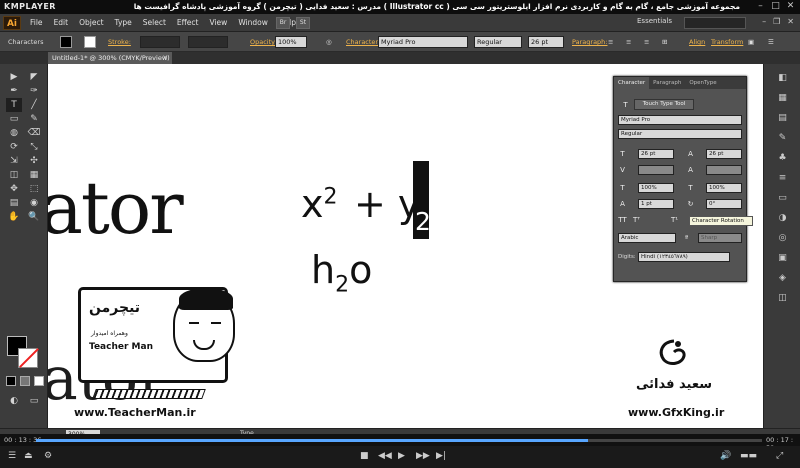  What do you see at coordinates (39, 381) in the screenshot?
I see `none-mode-icon` at bounding box center [39, 381].